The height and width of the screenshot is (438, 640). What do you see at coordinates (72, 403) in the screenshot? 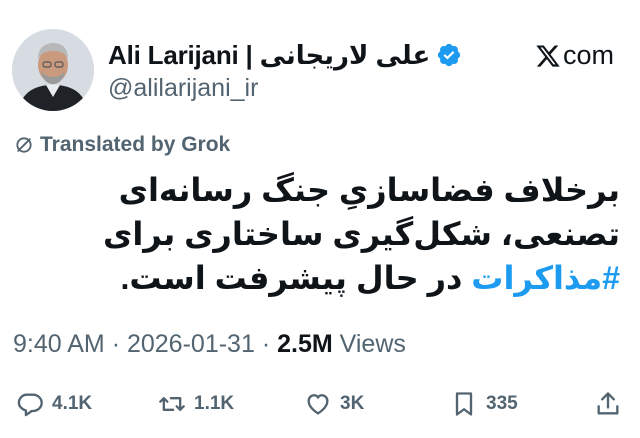
I see `reply-count: 4.1K` at bounding box center [72, 403].